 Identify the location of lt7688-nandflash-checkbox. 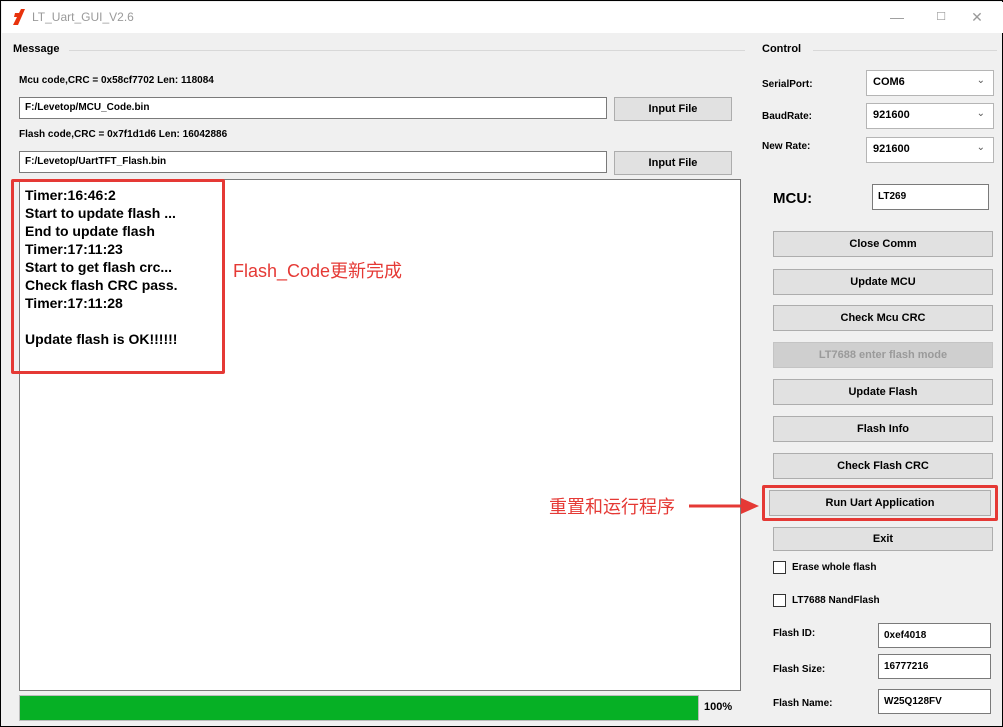
(779, 600).